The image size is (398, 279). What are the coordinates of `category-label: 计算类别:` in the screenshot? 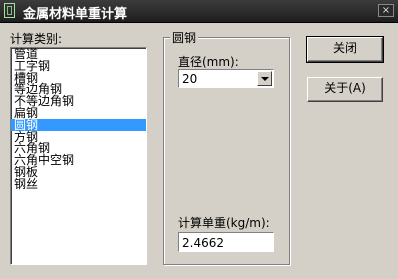 It's located at (36, 39).